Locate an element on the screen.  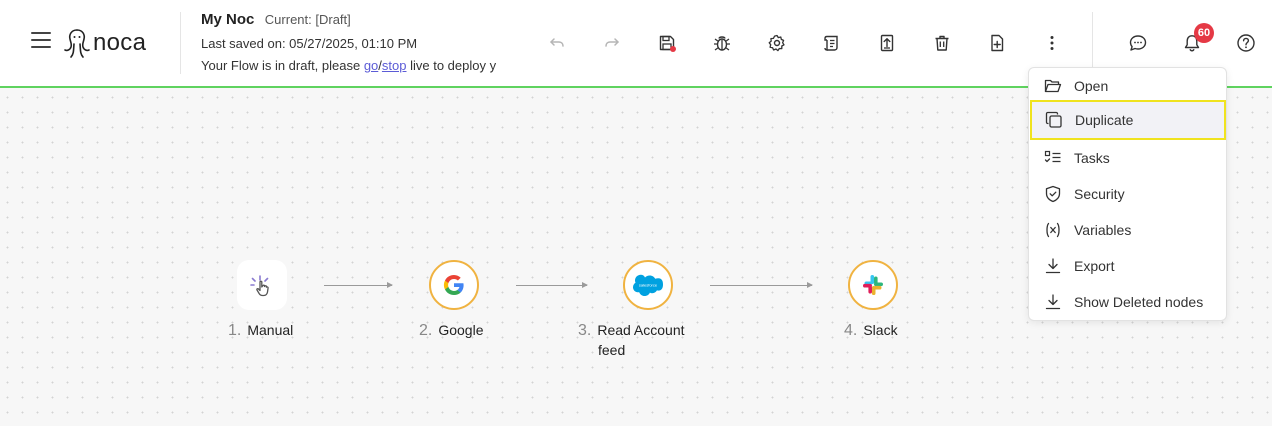
node-label-salesforce-line2: feed is located at coordinates (612, 350).